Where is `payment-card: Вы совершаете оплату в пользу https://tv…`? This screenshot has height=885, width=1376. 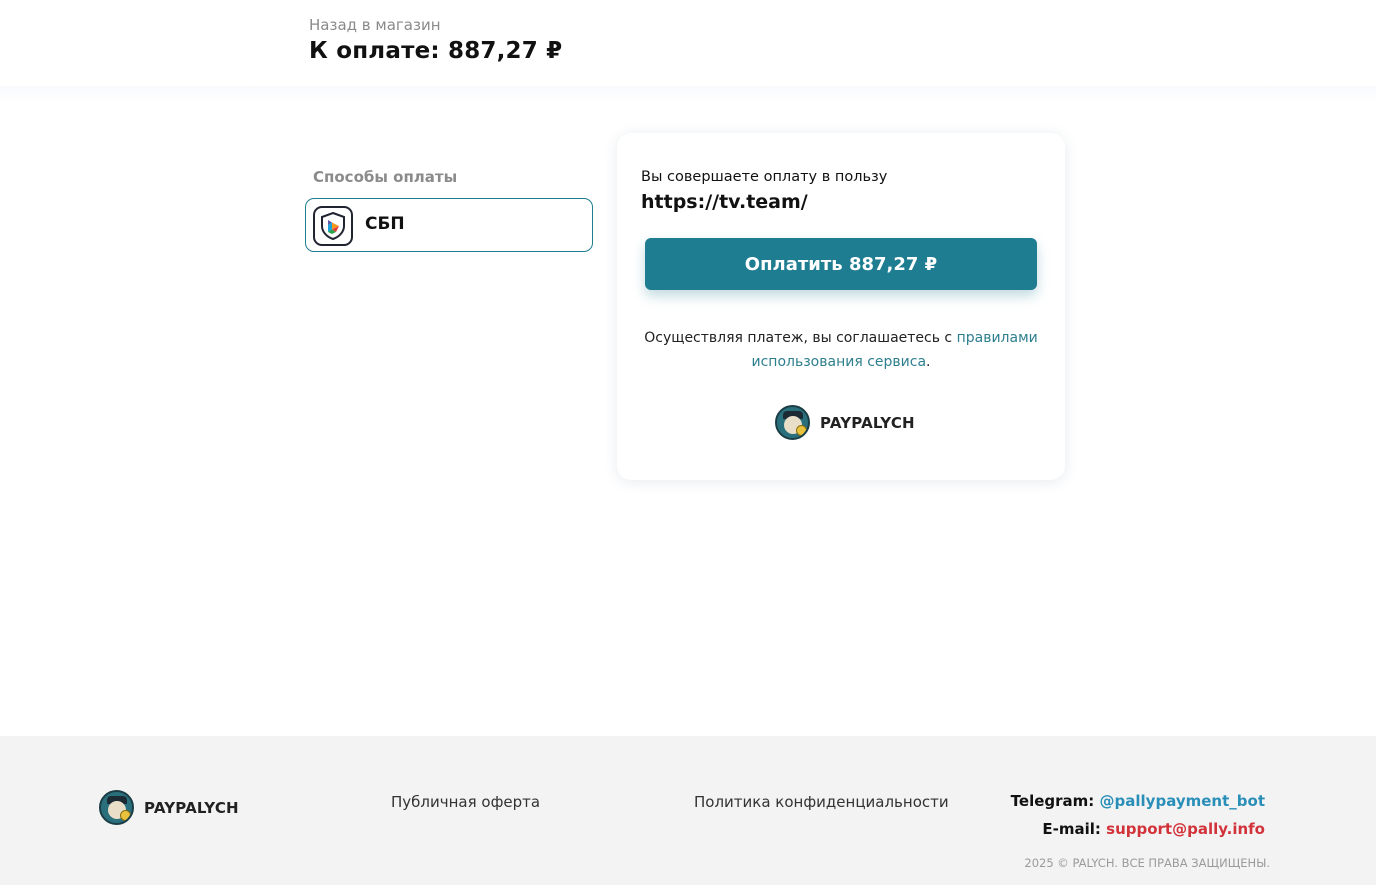 payment-card: Вы совершаете оплату в пользу https://tv… is located at coordinates (841, 306).